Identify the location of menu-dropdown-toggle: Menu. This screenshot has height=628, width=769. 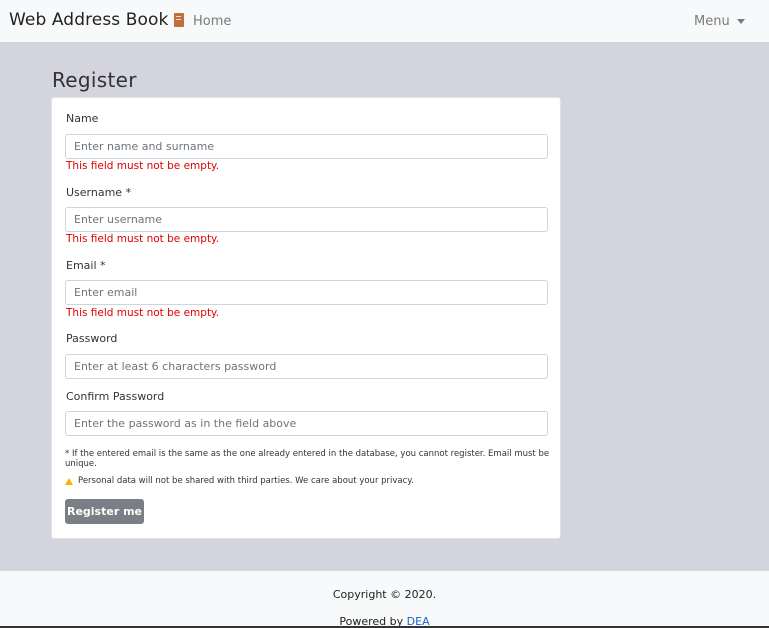
(719, 21).